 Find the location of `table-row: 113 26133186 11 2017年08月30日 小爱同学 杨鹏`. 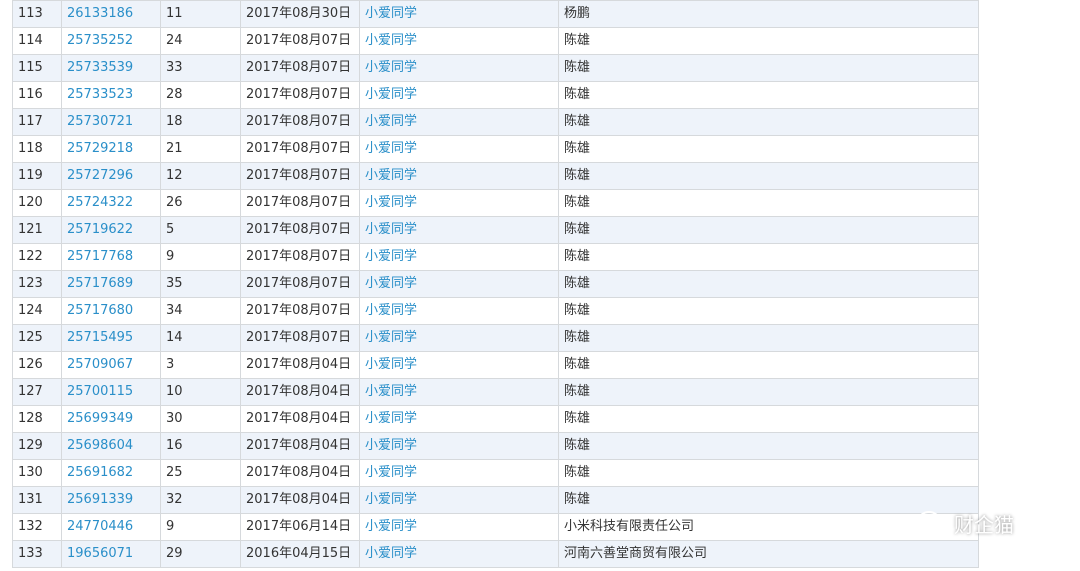

table-row: 113 26133186 11 2017年08月30日 小爱同学 杨鹏 is located at coordinates (495, 14).